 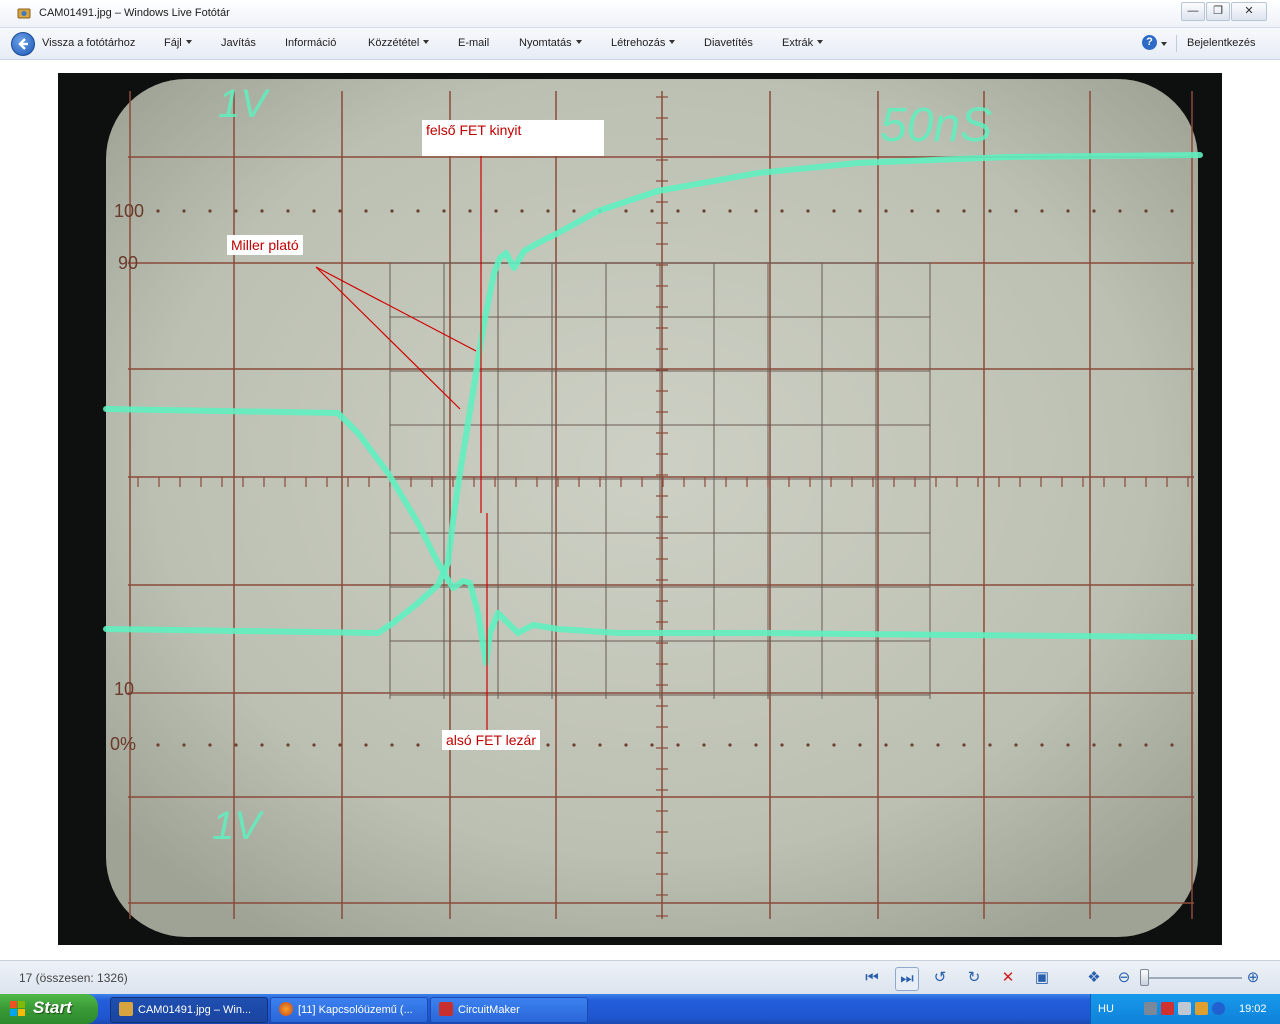 I want to click on rotate-left-button: ↺, so click(x=940, y=978).